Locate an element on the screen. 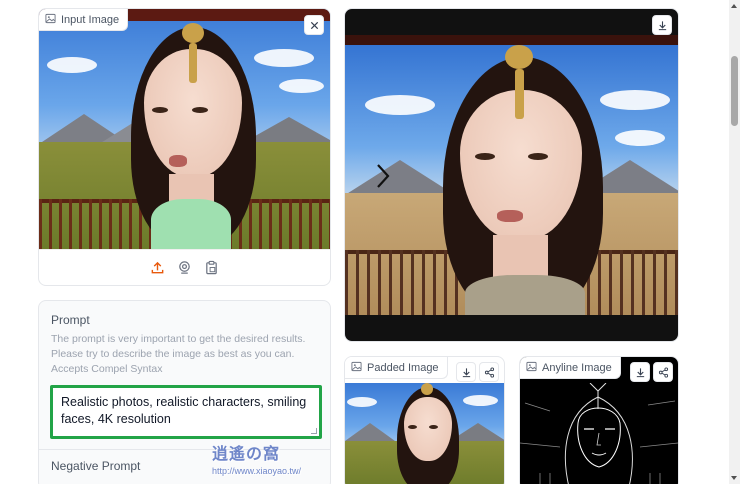 The width and height of the screenshot is (740, 484). close-button is located at coordinates (314, 25).